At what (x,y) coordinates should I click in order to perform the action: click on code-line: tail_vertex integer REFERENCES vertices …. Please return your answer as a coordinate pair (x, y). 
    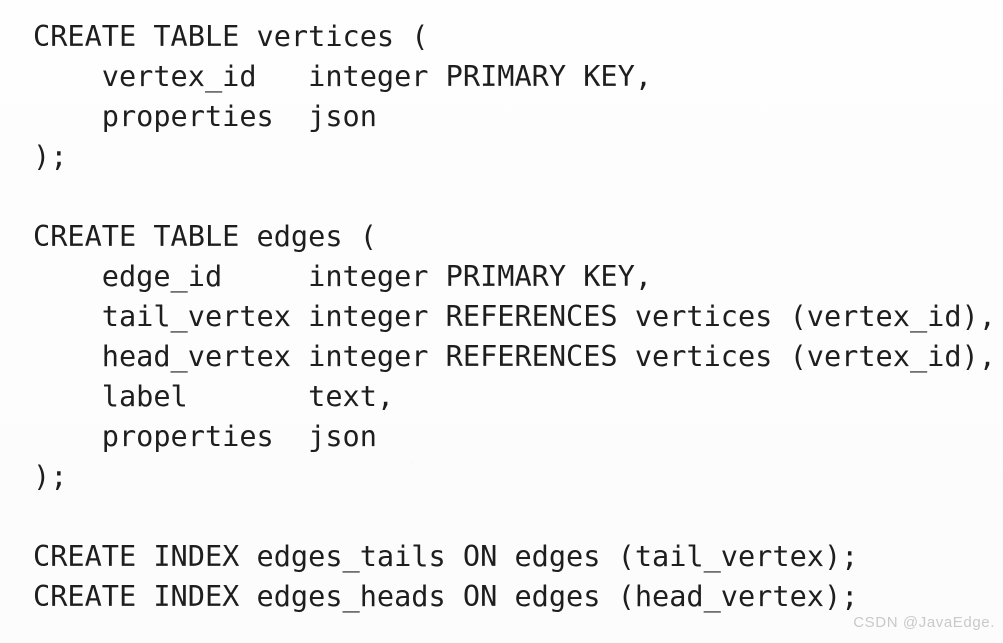
    Looking at the image, I should click on (514, 316).